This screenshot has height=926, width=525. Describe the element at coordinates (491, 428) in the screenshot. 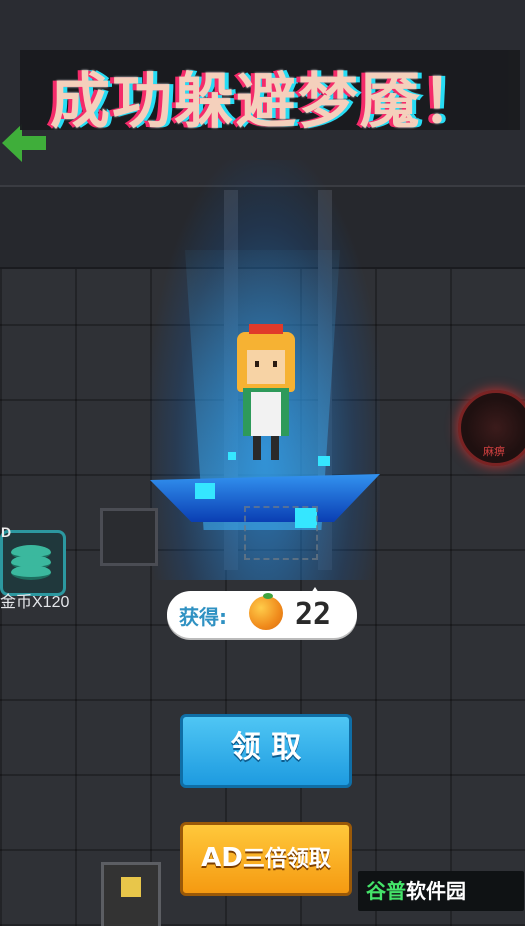

I see `demon-sigil-icon: 麻痹` at that location.